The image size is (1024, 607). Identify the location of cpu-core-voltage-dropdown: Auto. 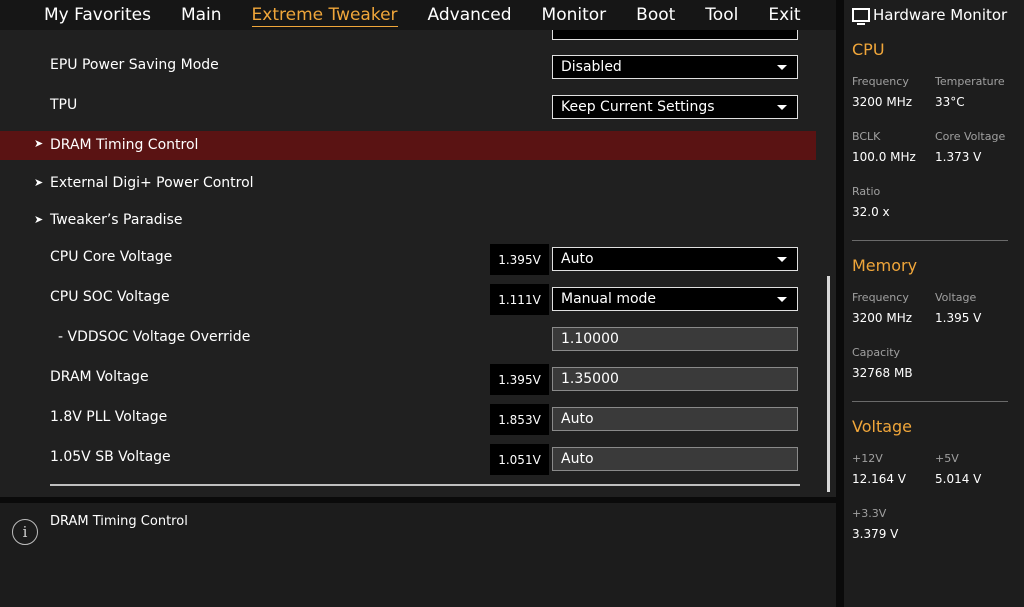
(675, 259).